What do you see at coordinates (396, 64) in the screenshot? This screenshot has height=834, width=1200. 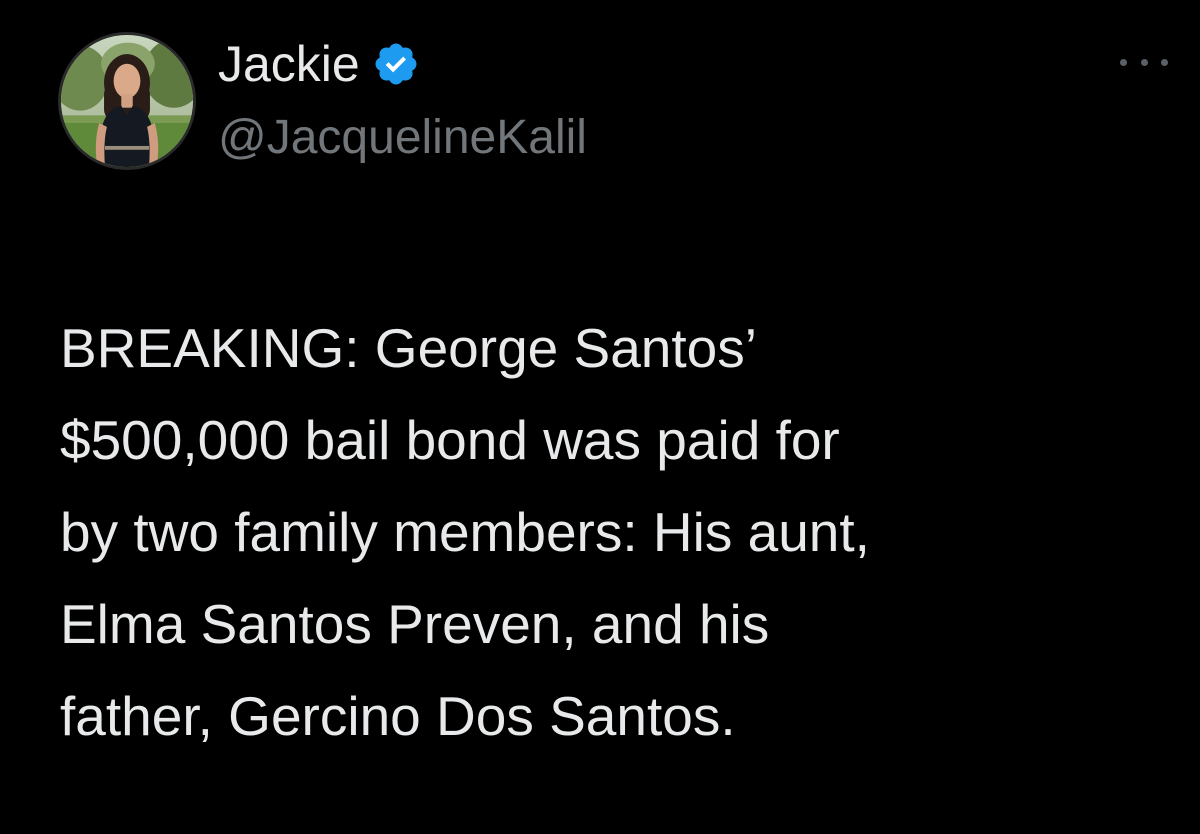 I see `verified-badge-icon` at bounding box center [396, 64].